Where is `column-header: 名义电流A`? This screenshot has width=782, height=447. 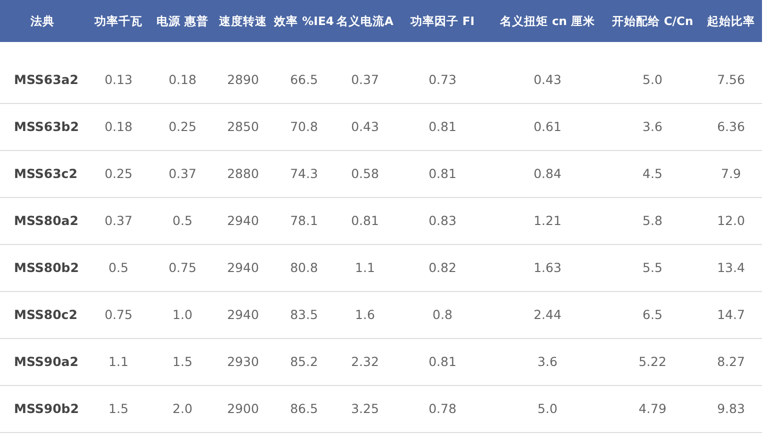 column-header: 名义电流A is located at coordinates (365, 21).